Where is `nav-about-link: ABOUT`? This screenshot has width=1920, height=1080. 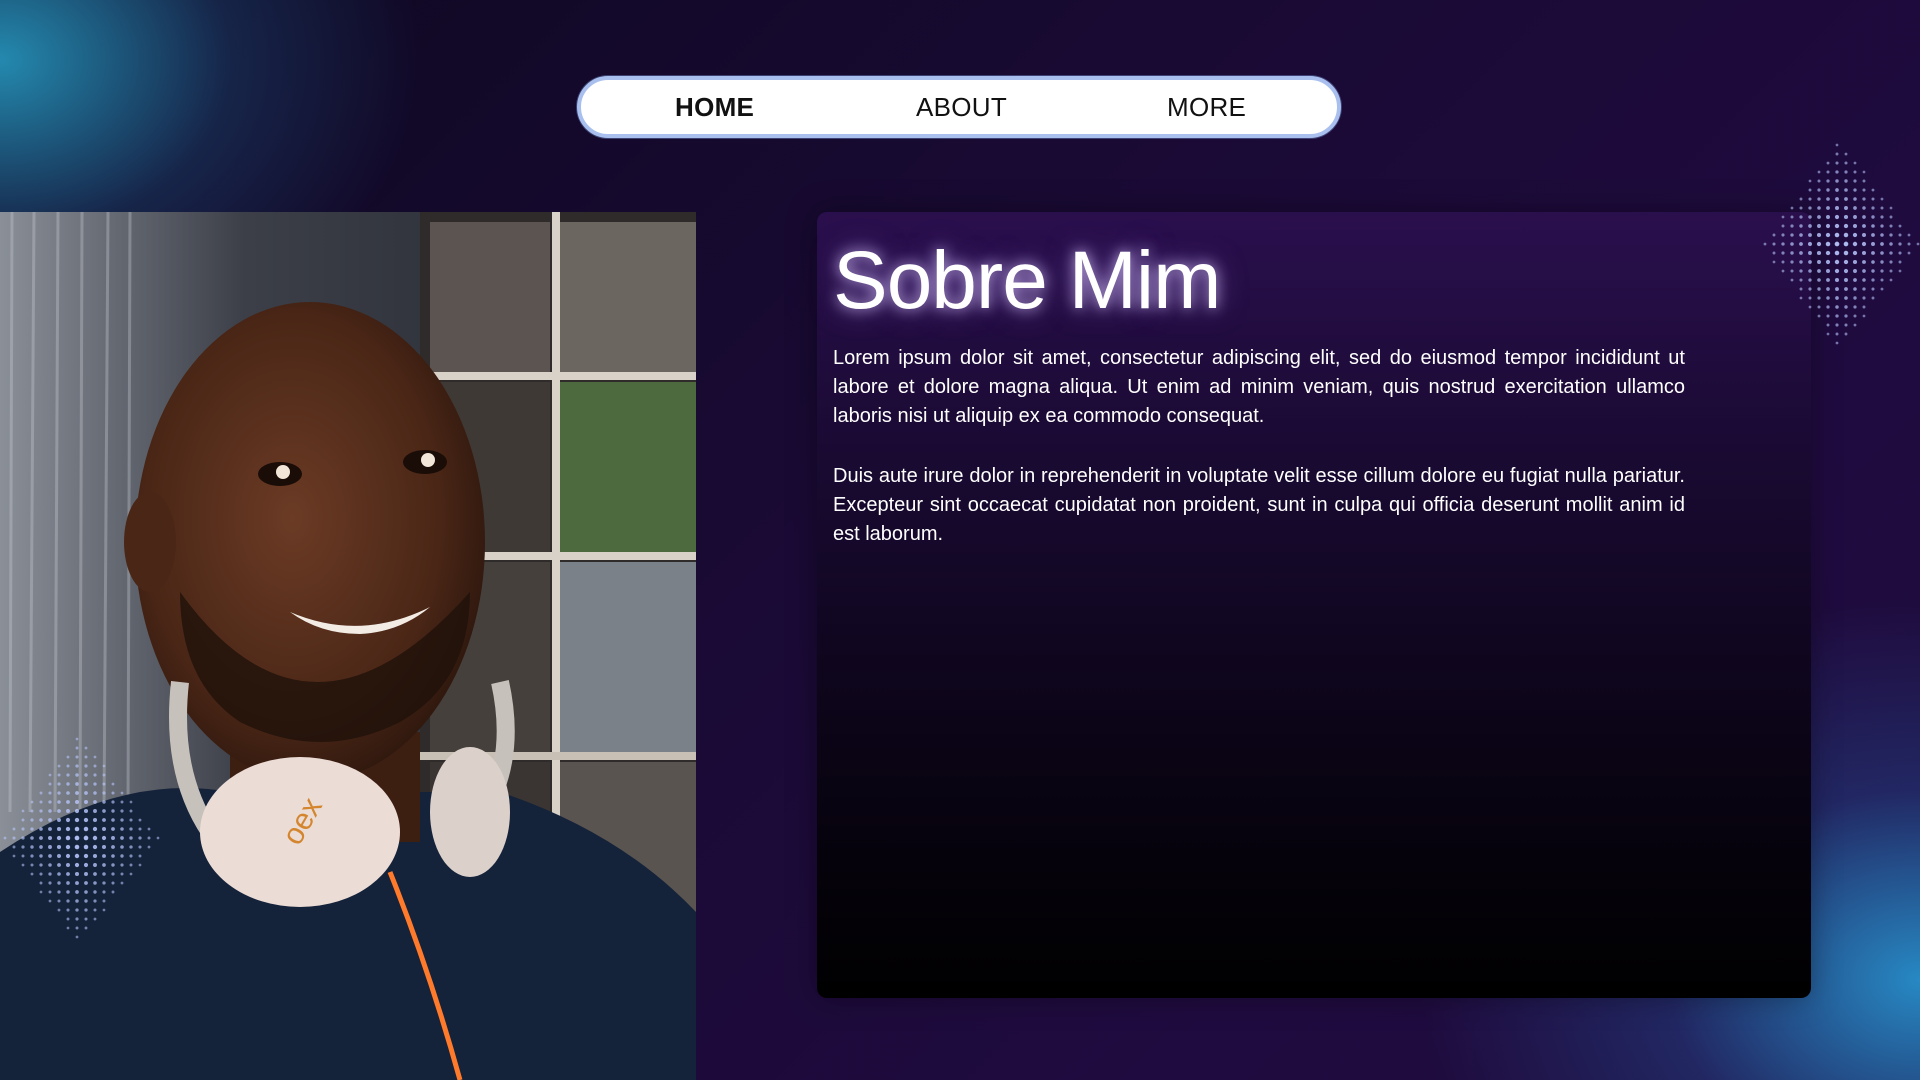 nav-about-link: ABOUT is located at coordinates (961, 107).